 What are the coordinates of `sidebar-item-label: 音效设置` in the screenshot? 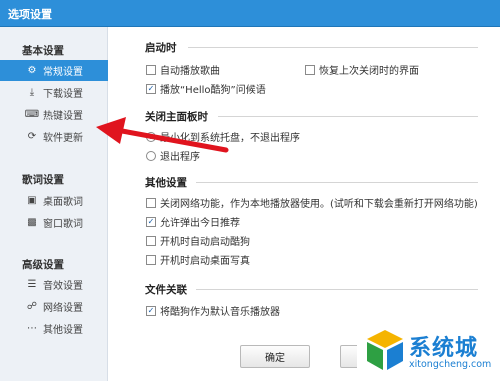 It's located at (63, 286).